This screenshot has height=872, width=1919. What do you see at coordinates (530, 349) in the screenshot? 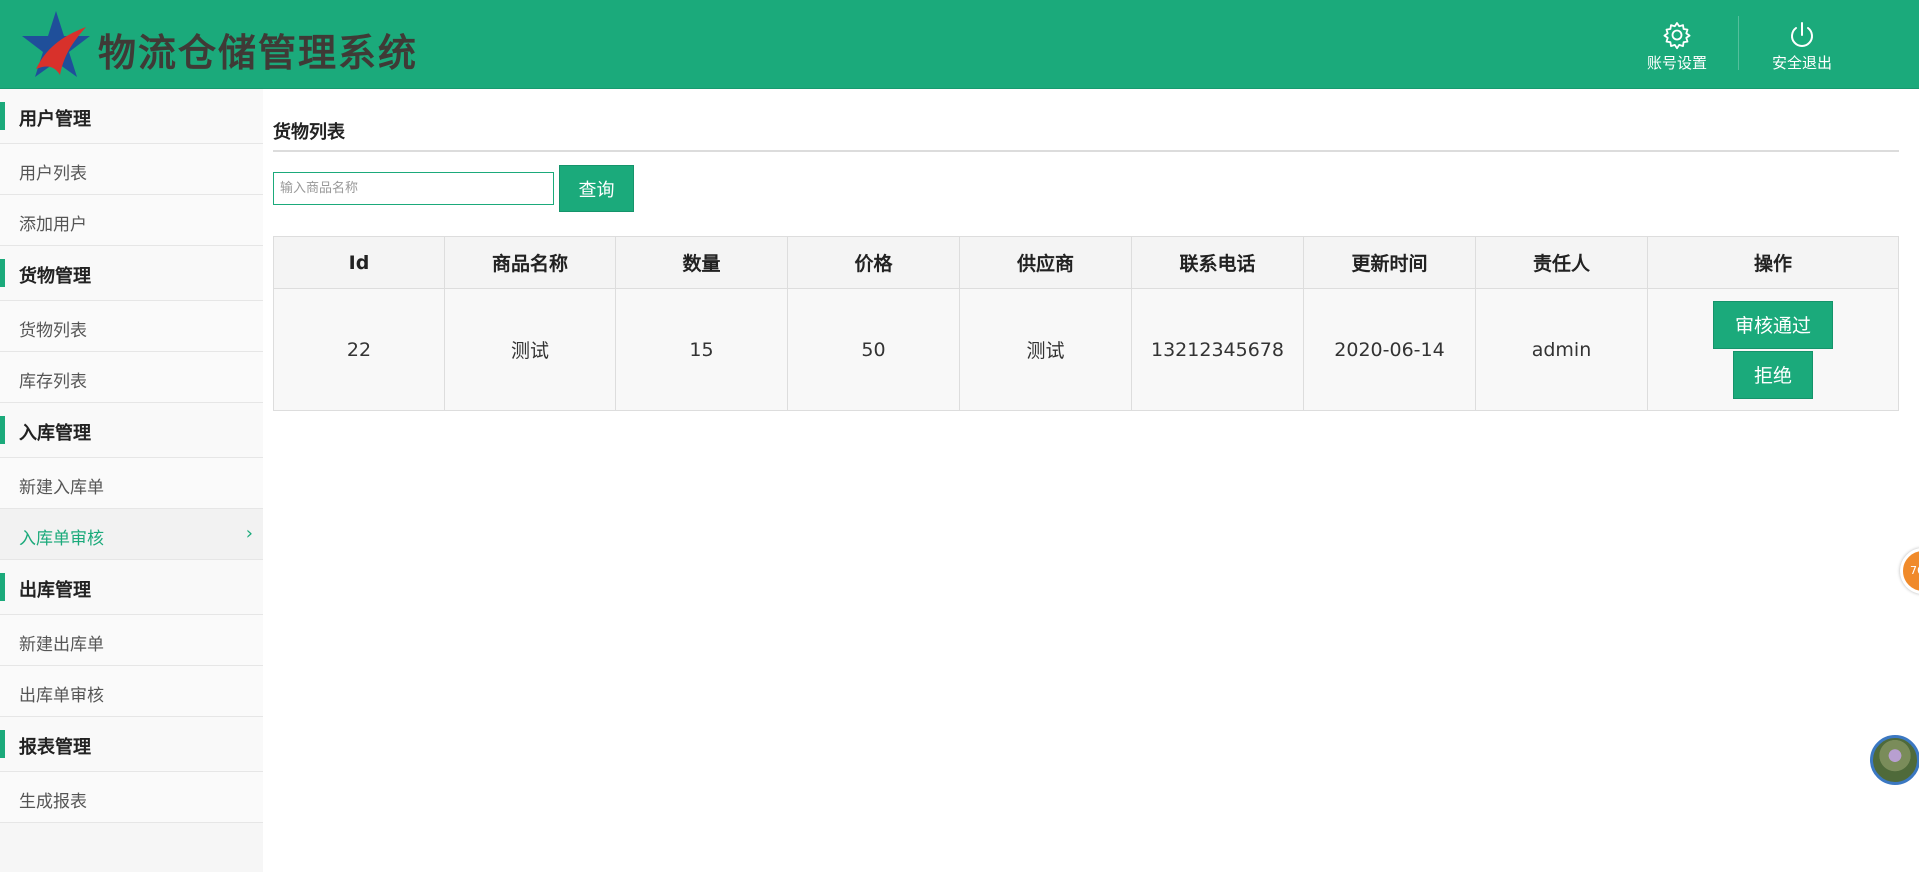
I see `cell-name: 测试` at bounding box center [530, 349].